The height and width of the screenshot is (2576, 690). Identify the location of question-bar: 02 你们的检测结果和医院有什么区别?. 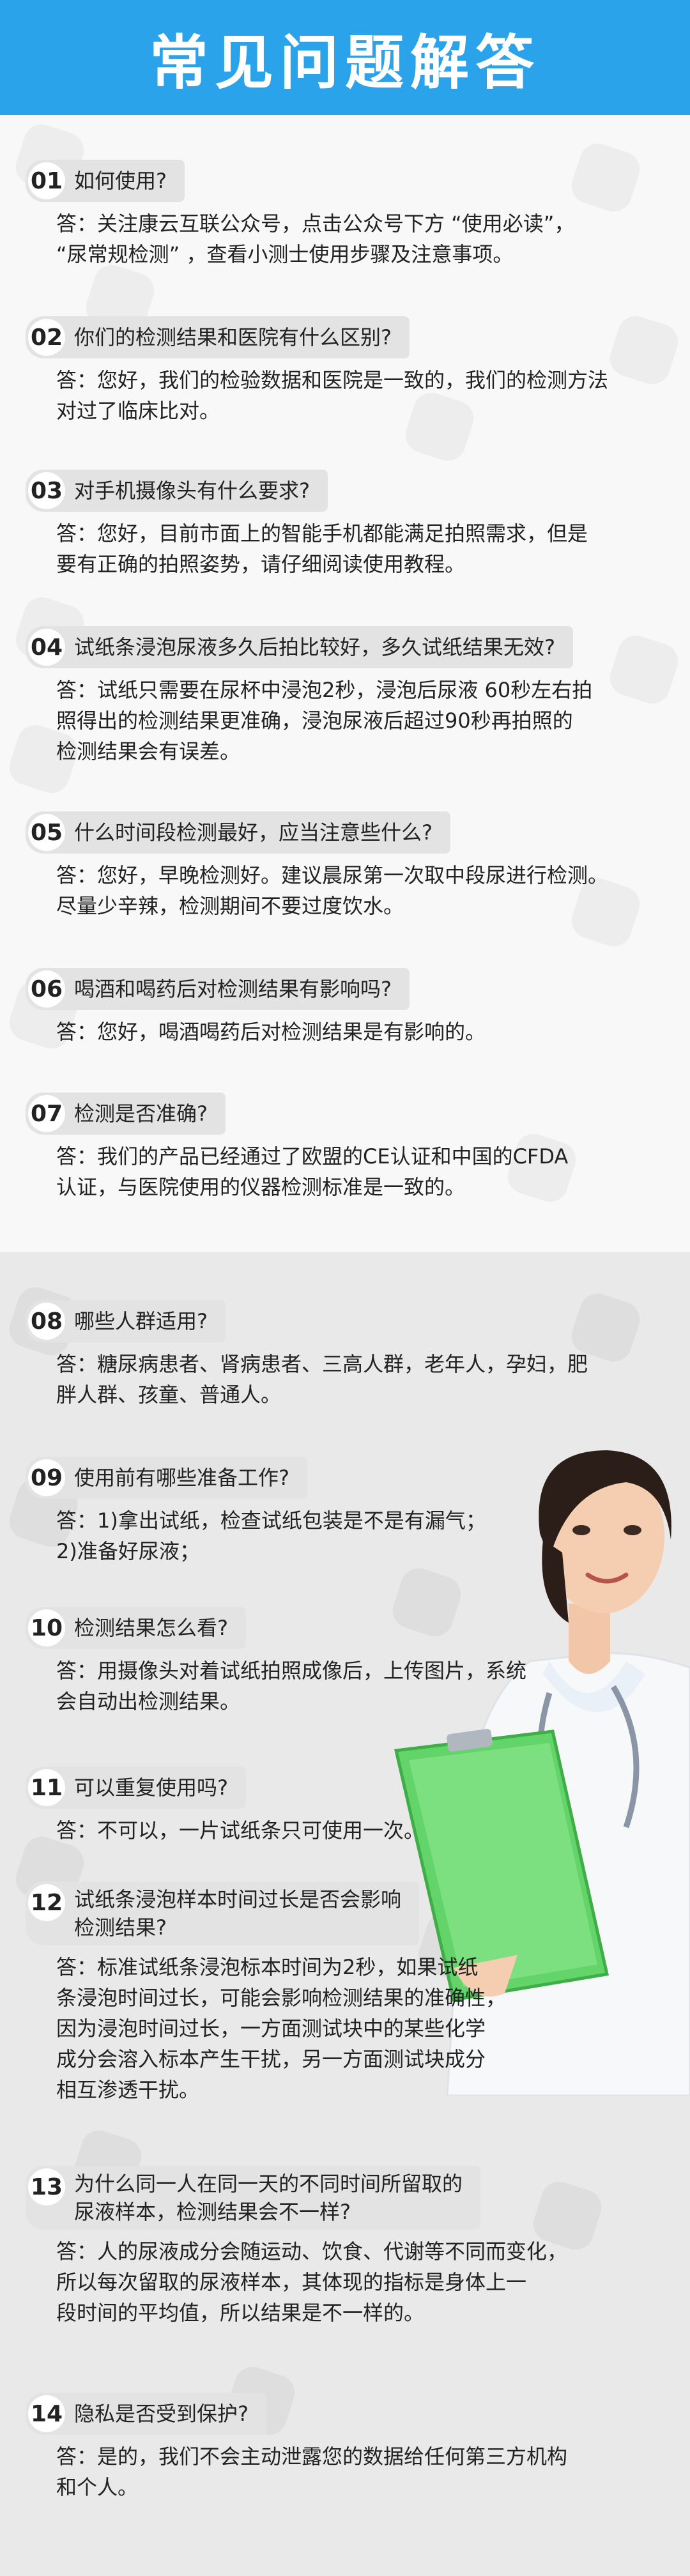
(218, 337).